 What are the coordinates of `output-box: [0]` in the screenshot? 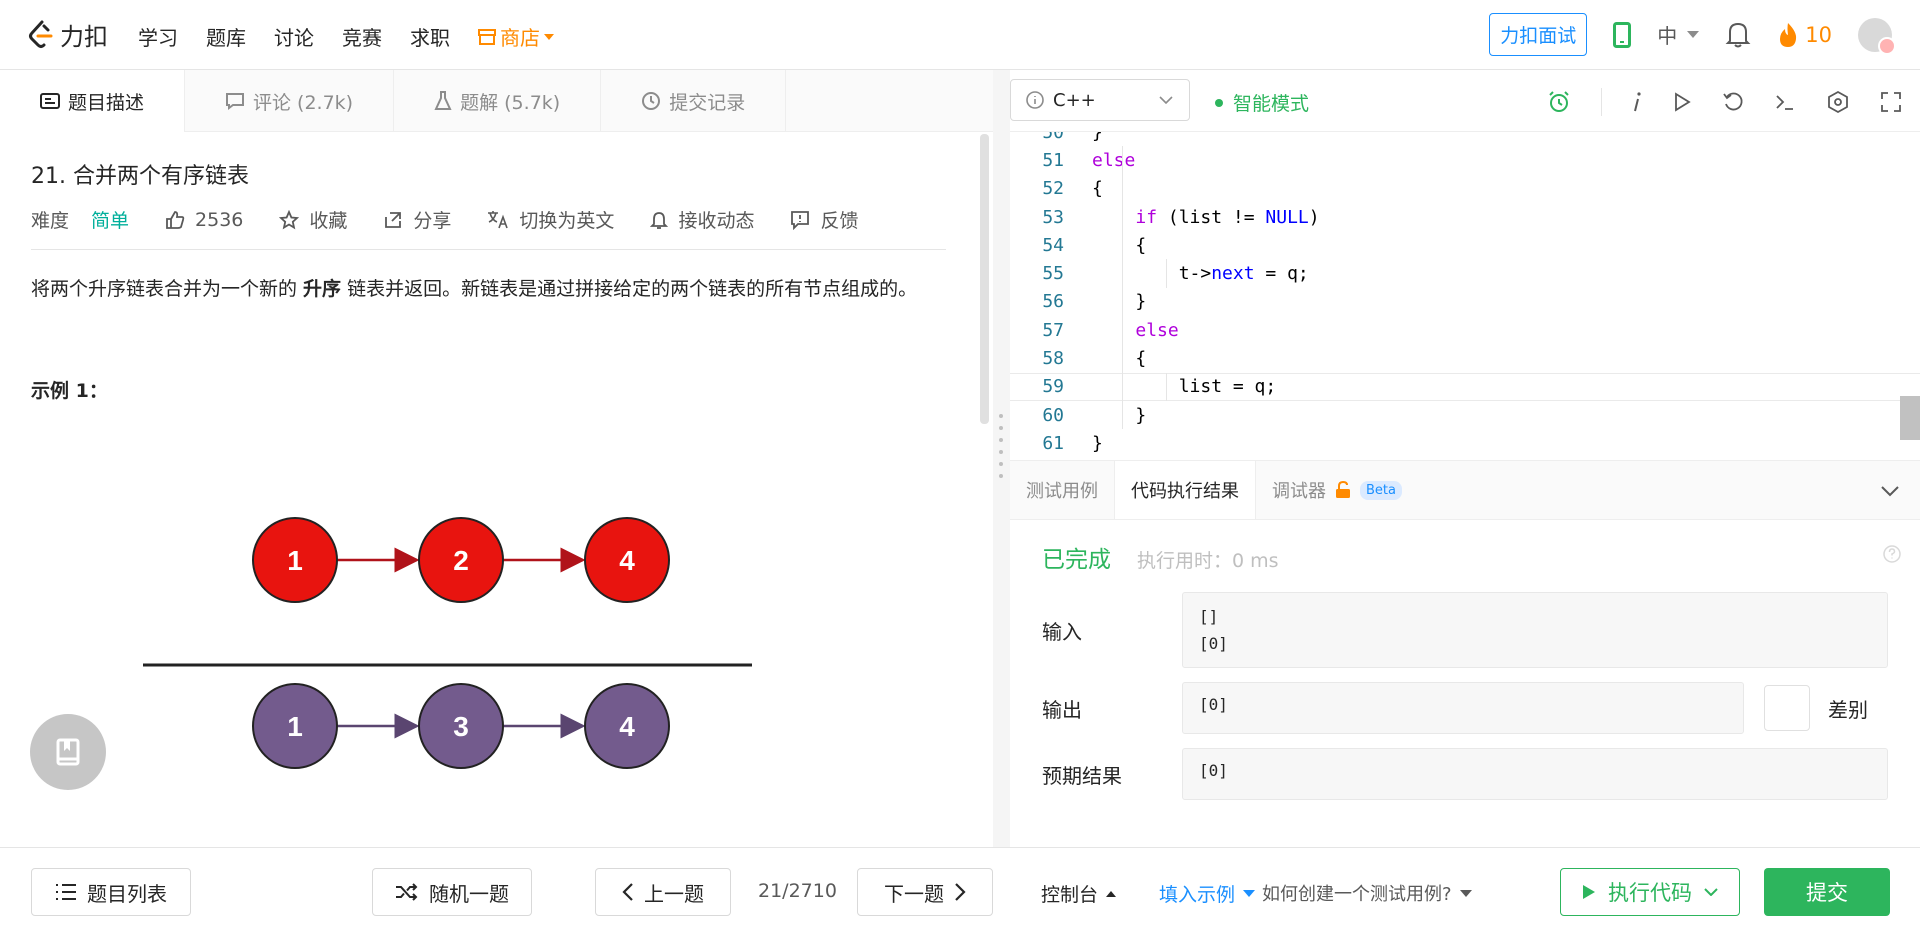 It's located at (1463, 708).